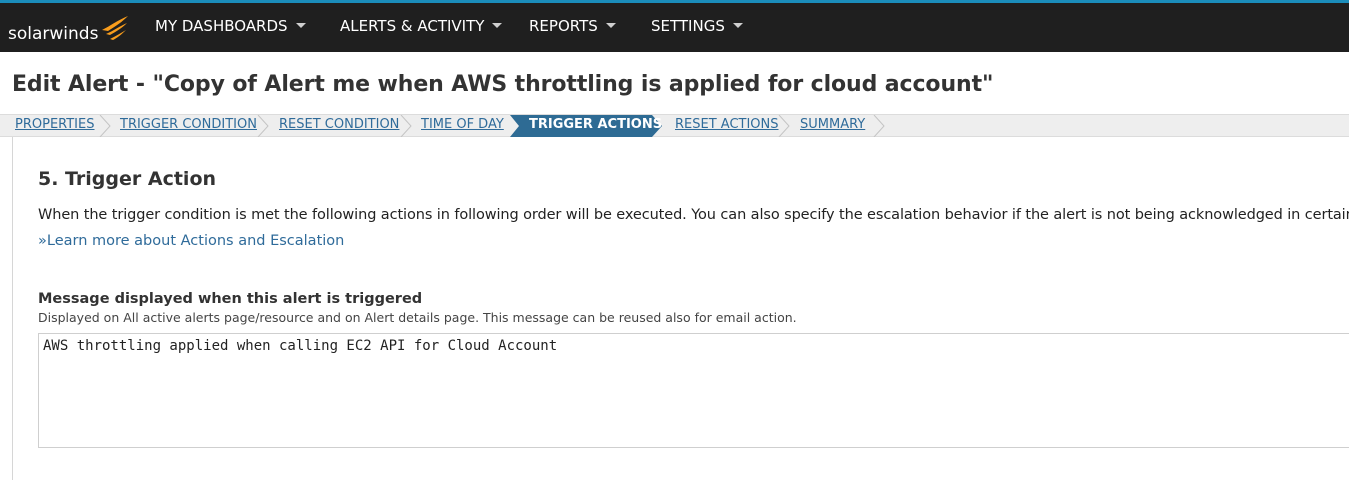 This screenshot has width=1349, height=480. Describe the element at coordinates (596, 124) in the screenshot. I see `active-step-label: TRIGGER ACTIONS` at that location.